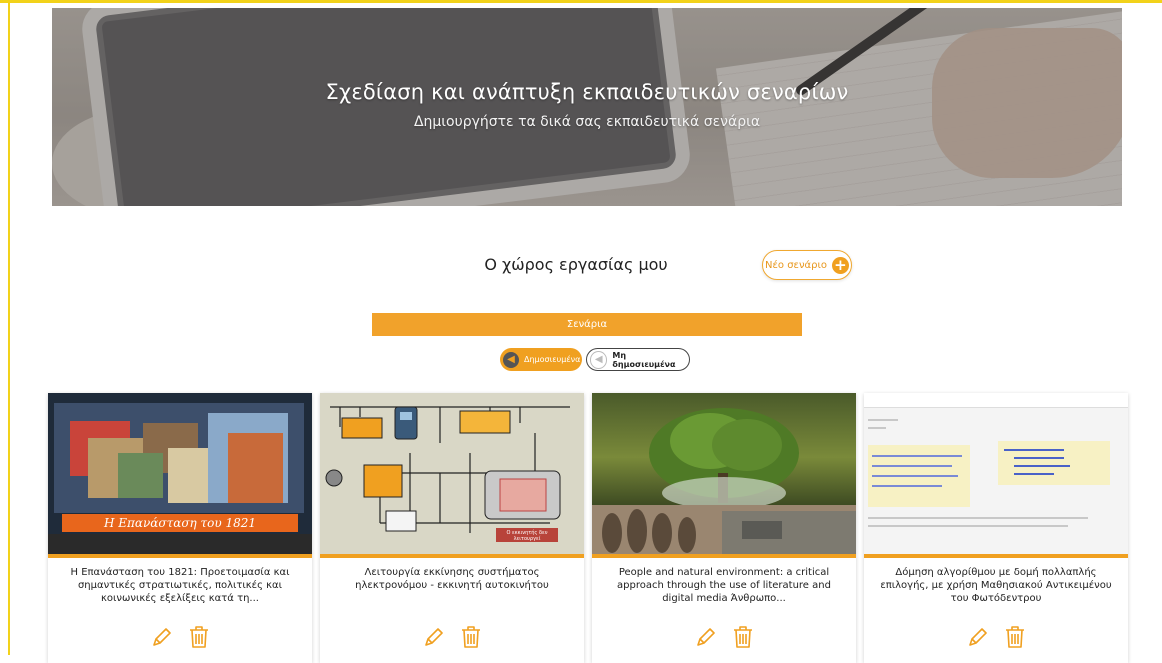 The image size is (1162, 663). What do you see at coordinates (180, 523) in the screenshot?
I see `thumb-banner: Η Επανάσταση του 1821` at bounding box center [180, 523].